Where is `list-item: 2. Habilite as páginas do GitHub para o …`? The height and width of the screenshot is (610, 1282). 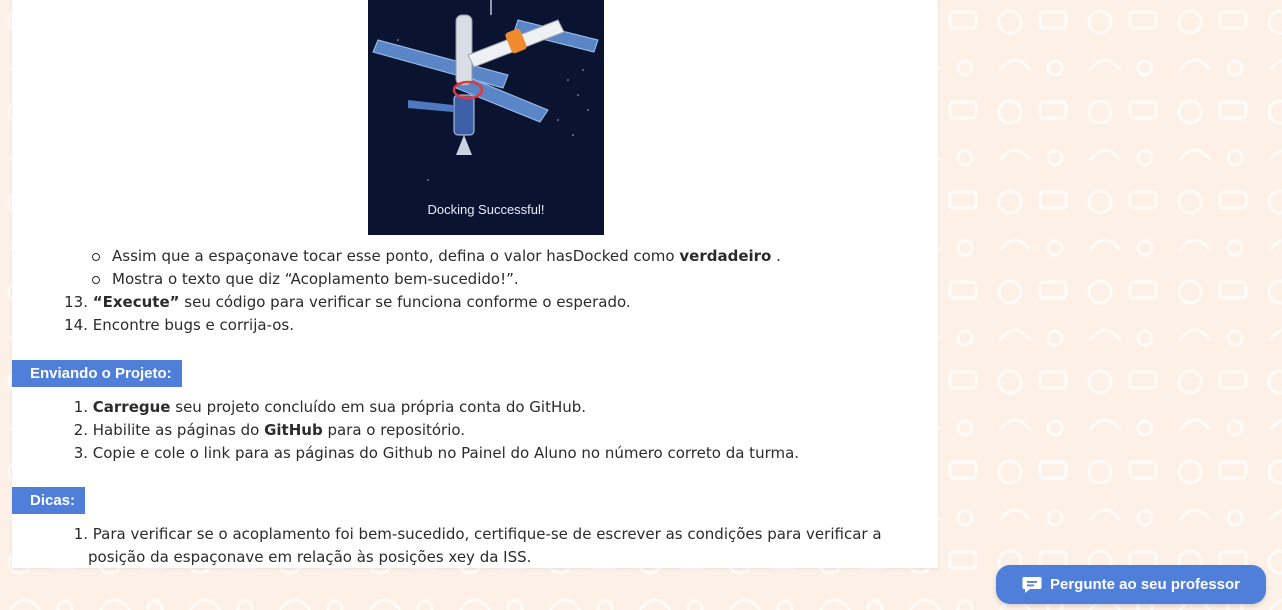 list-item: 2. Habilite as páginas do GitHub para o … is located at coordinates (269, 430).